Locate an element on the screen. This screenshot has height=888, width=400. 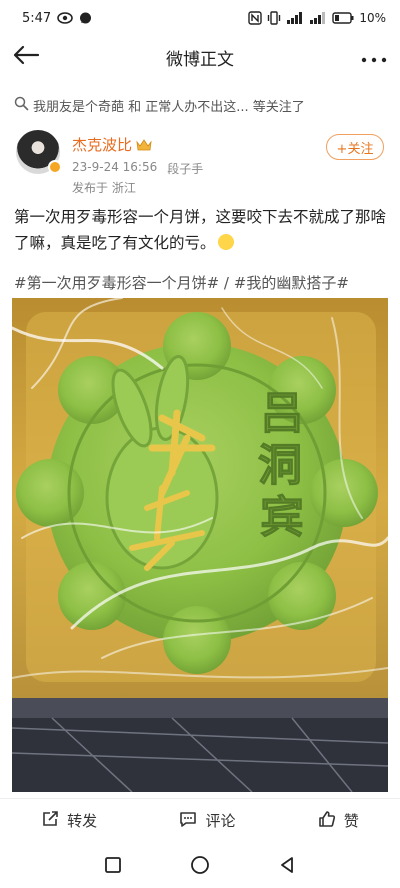
battery-level: 10% is located at coordinates (372, 18).